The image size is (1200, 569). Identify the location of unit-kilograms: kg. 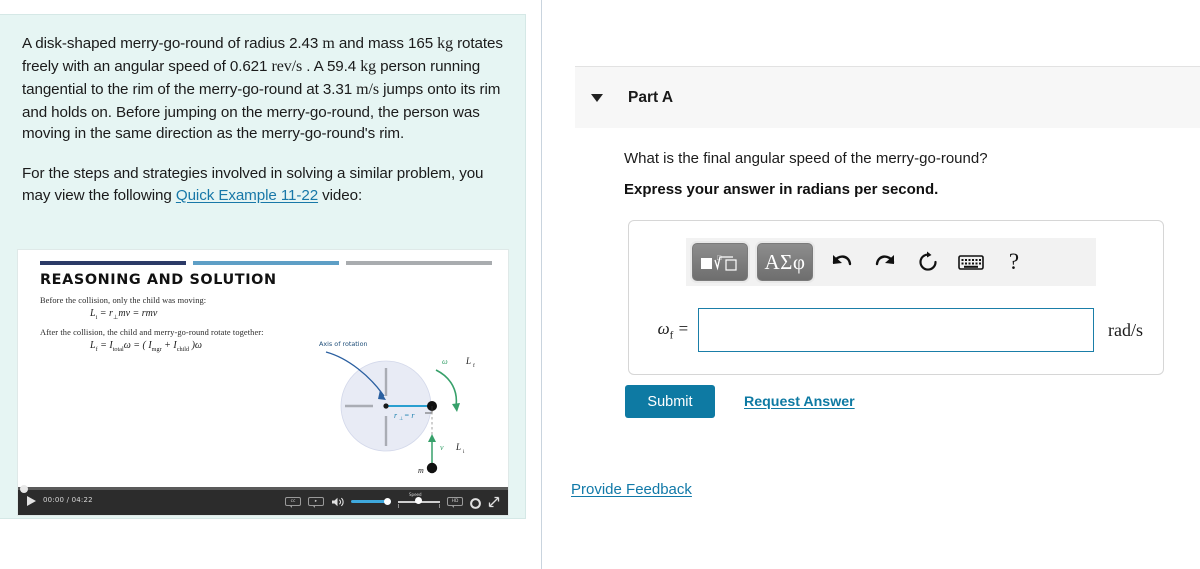
(445, 43).